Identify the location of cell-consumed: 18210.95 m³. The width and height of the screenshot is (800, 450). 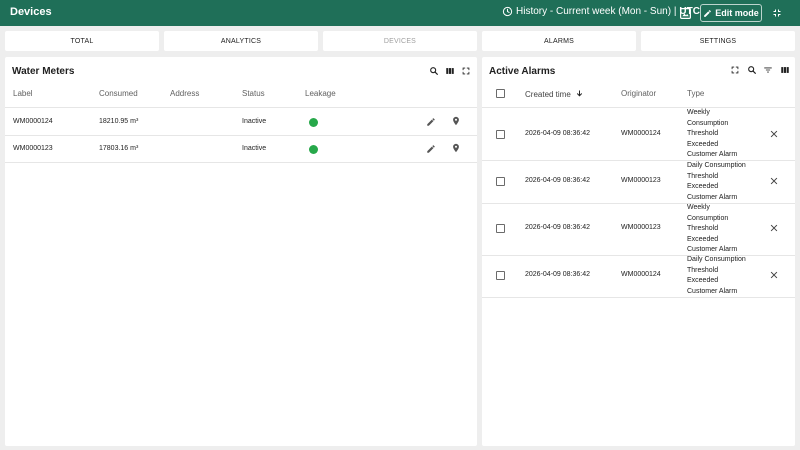
(119, 121).